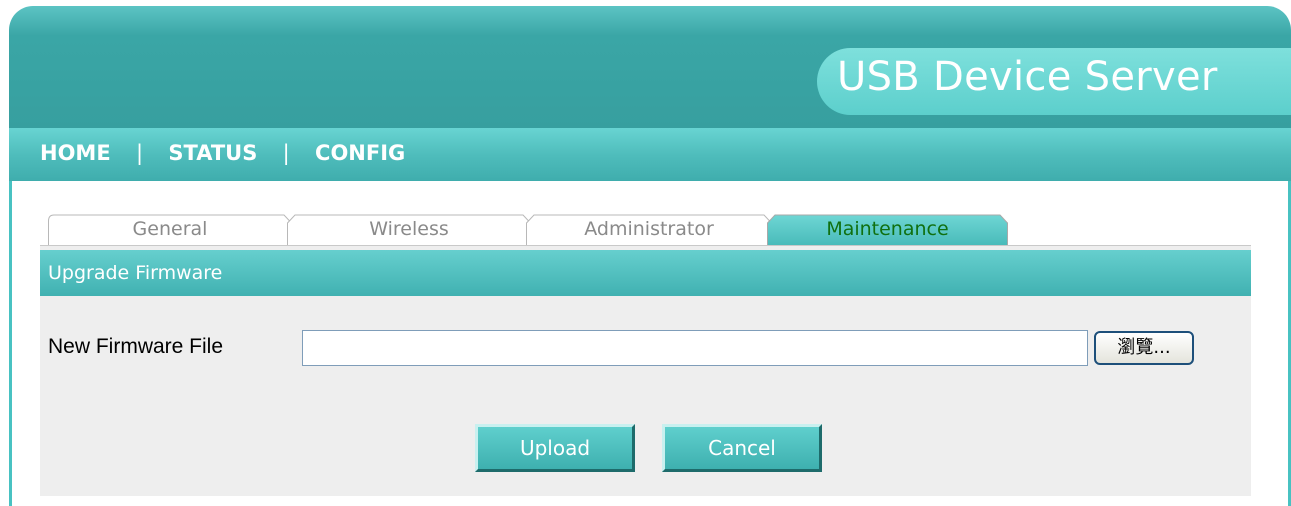  I want to click on tab-label: Maintenance, so click(887, 229).